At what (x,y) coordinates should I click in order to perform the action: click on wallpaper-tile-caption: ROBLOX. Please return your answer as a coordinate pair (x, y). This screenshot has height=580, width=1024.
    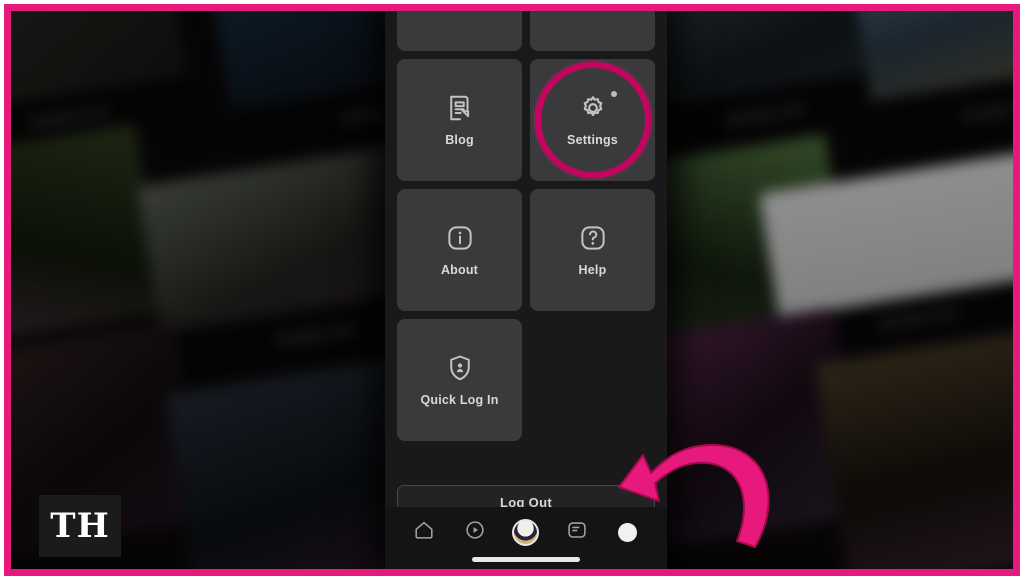
    Looking at the image, I should click on (942, 110).